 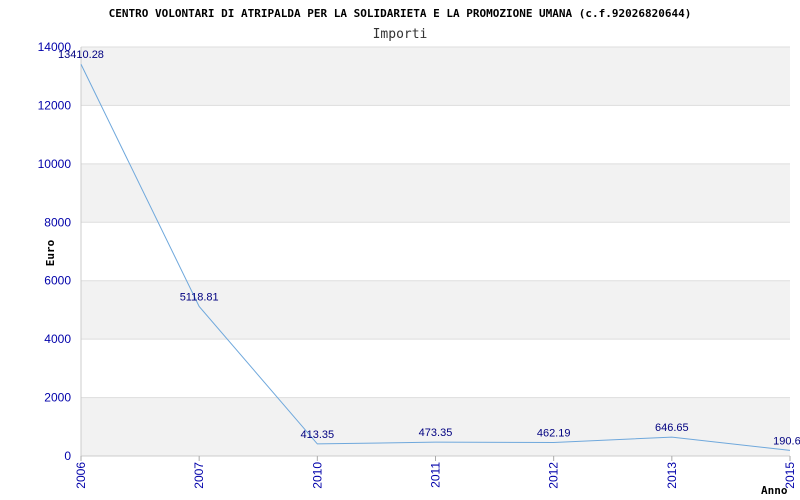 What do you see at coordinates (67, 456) in the screenshot?
I see `y-tick-label: 0` at bounding box center [67, 456].